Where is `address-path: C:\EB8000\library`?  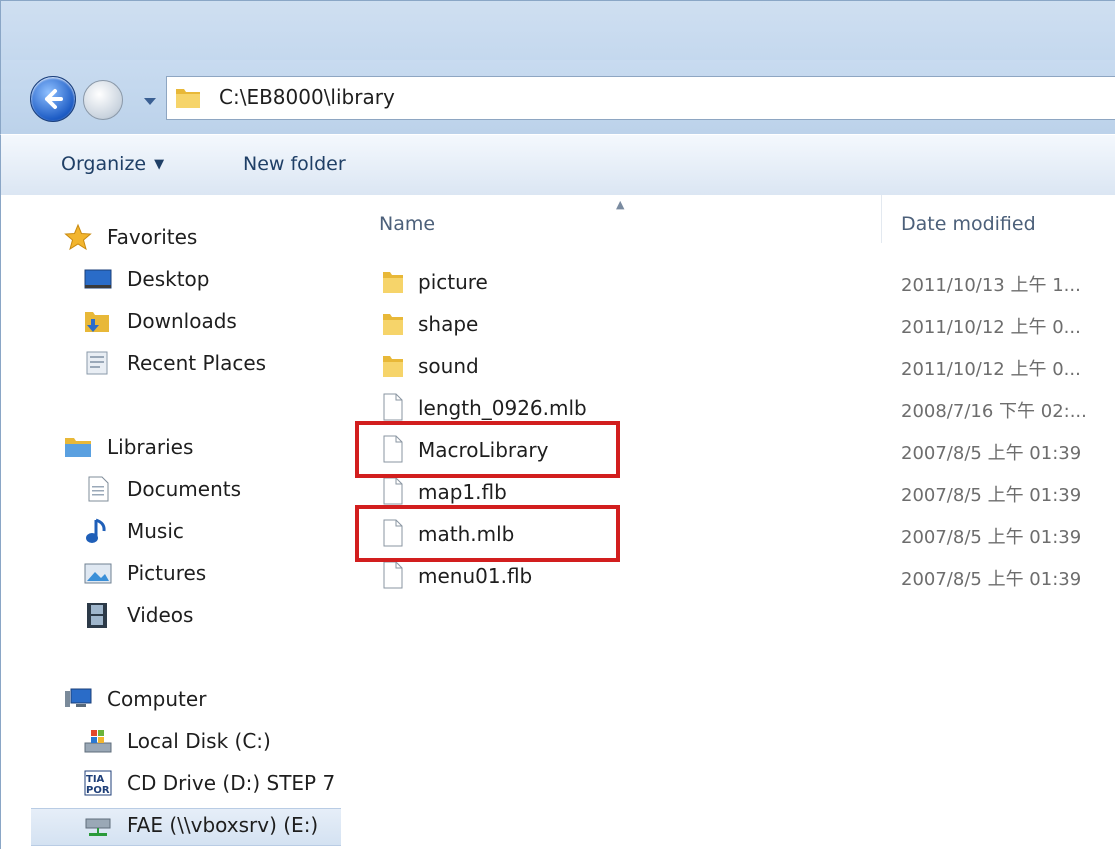
address-path: C:\EB8000\library is located at coordinates (307, 97).